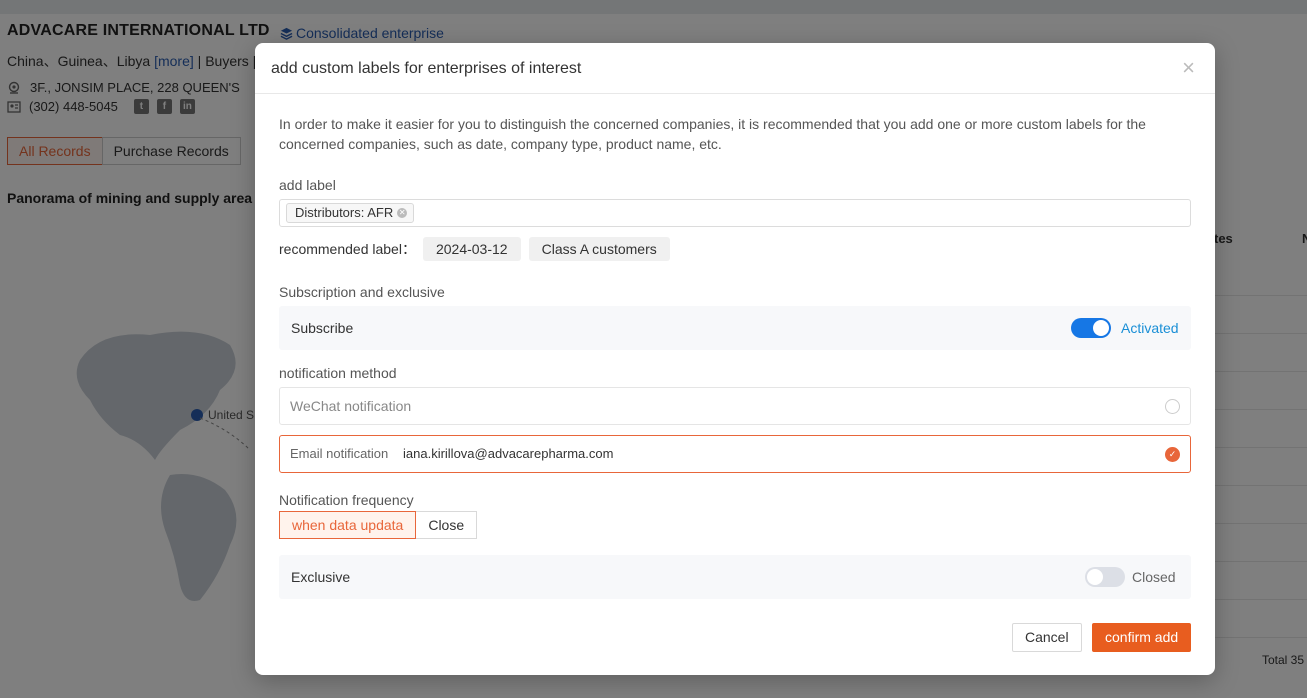  What do you see at coordinates (1091, 328) in the screenshot?
I see `subscribe-toggle` at bounding box center [1091, 328].